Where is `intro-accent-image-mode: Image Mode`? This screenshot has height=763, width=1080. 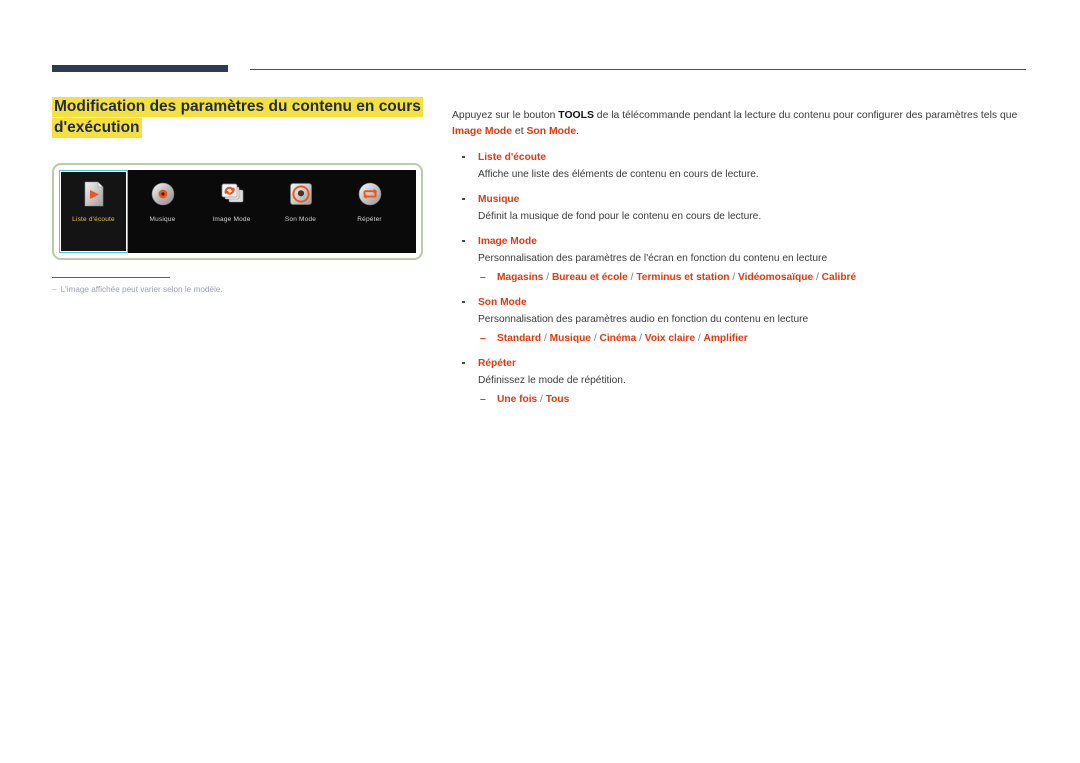 intro-accent-image-mode: Image Mode is located at coordinates (482, 131).